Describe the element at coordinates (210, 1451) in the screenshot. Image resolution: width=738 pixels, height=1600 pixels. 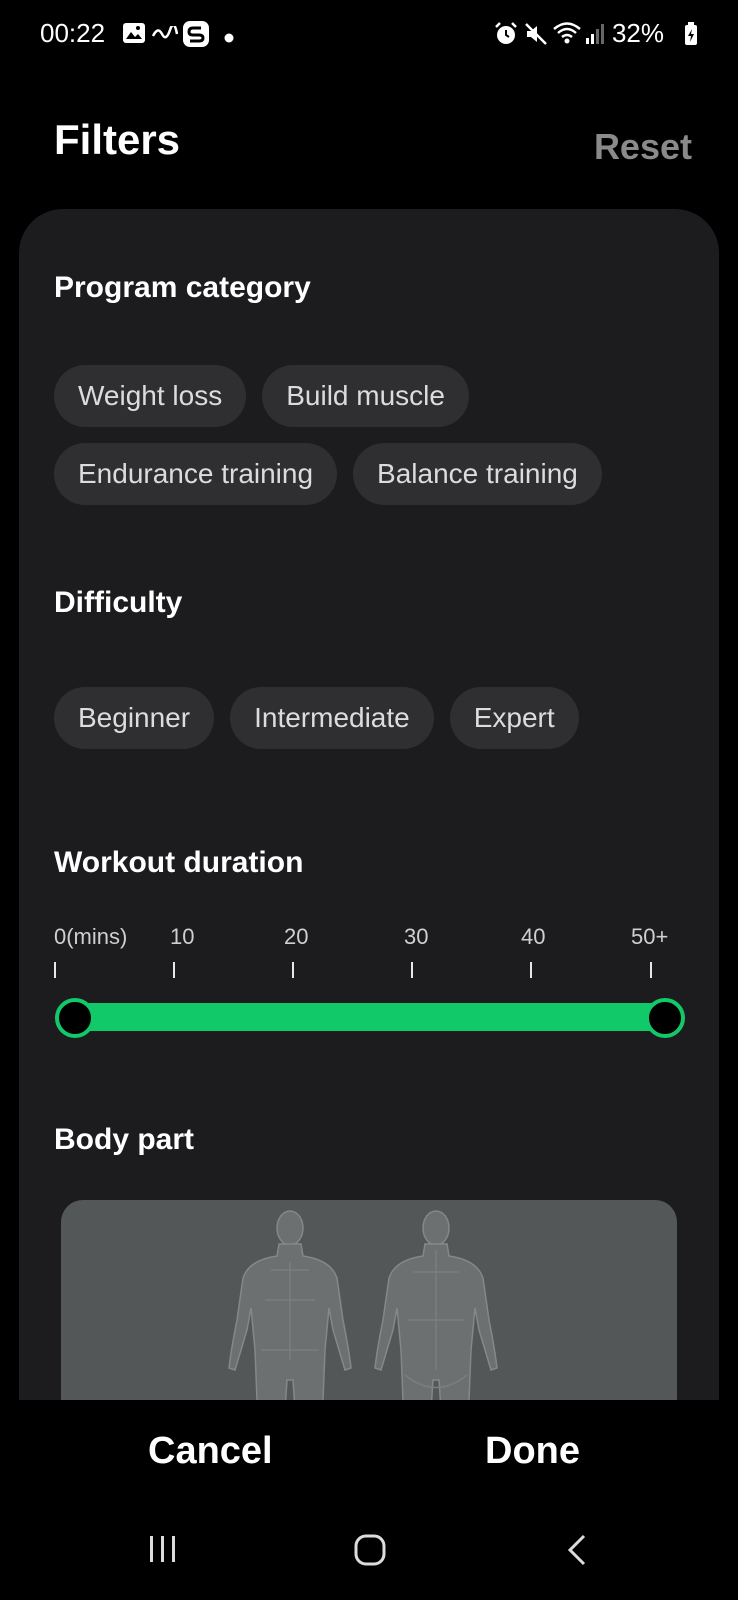
I see `cancel-button: Cancel` at that location.